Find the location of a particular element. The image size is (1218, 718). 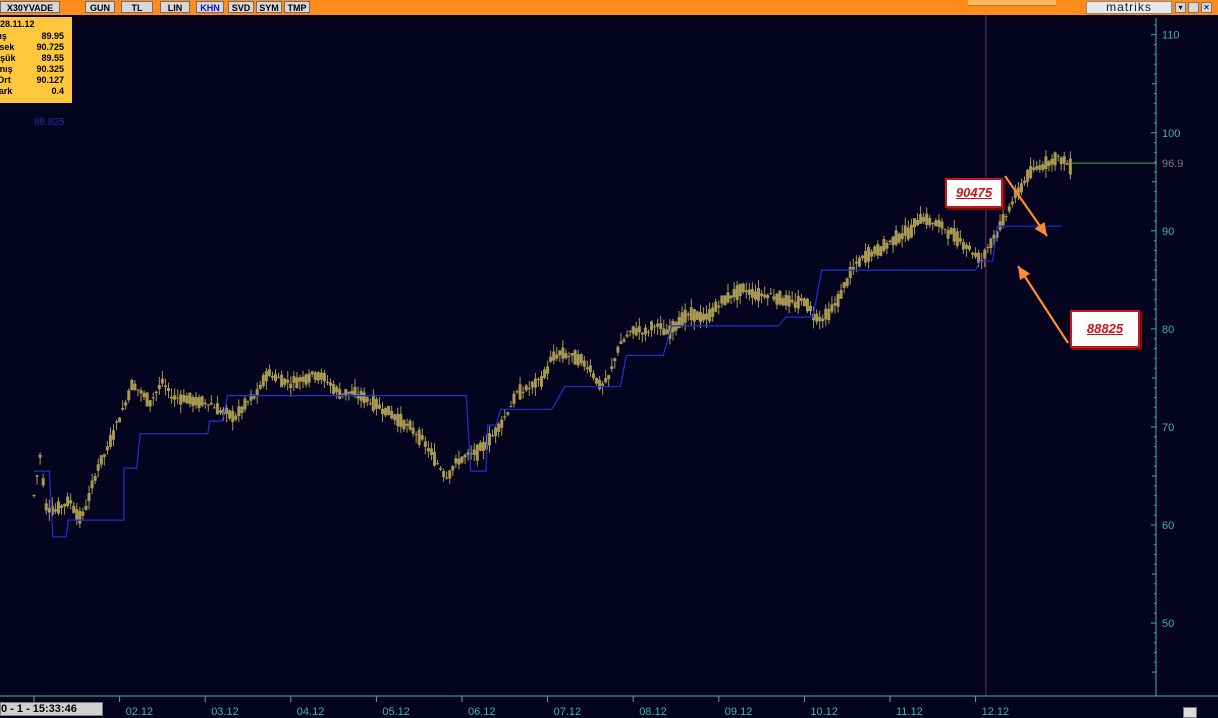

minimize-icon: ▾ is located at coordinates (1180, 7).